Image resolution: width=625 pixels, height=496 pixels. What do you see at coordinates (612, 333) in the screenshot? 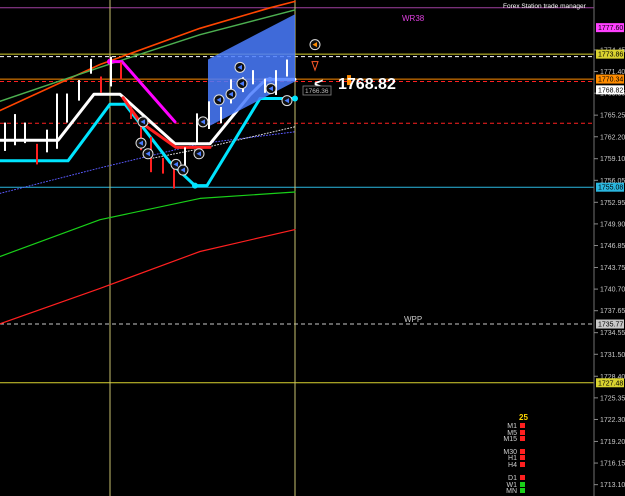
I see `axis-tick-label: 1734.55` at bounding box center [612, 333].